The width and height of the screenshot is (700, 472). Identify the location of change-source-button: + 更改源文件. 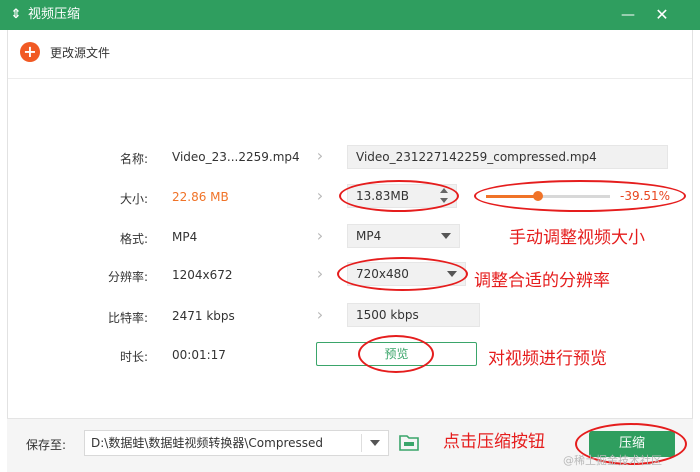
(65, 52).